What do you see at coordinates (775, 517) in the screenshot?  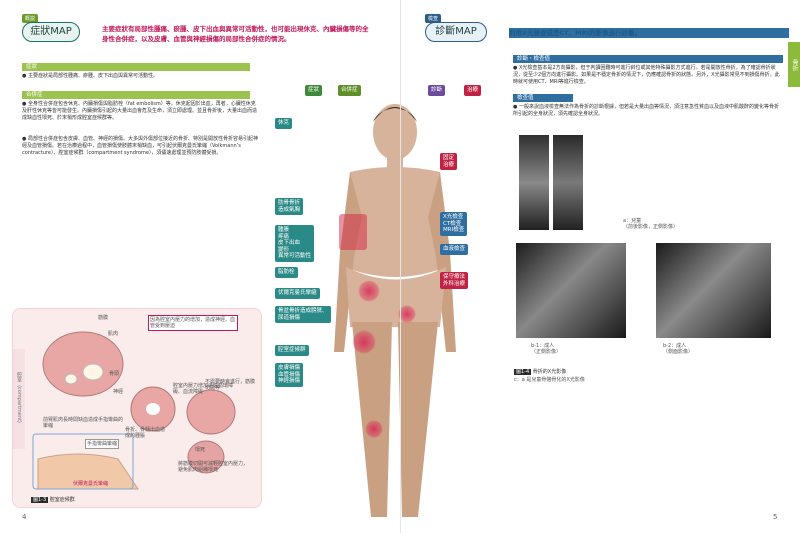 I see `right-page-number: 5` at bounding box center [775, 517].